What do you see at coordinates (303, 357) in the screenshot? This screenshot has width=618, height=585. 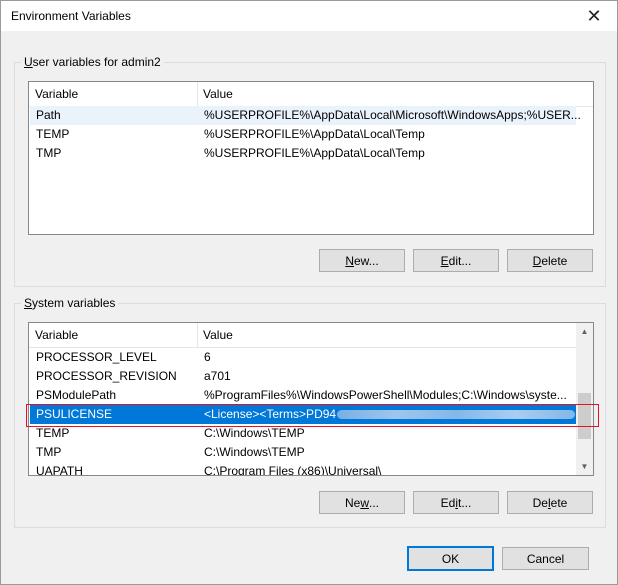 I see `system-var-row-processor-level: PROCESSOR_LEVEL 6` at bounding box center [303, 357].